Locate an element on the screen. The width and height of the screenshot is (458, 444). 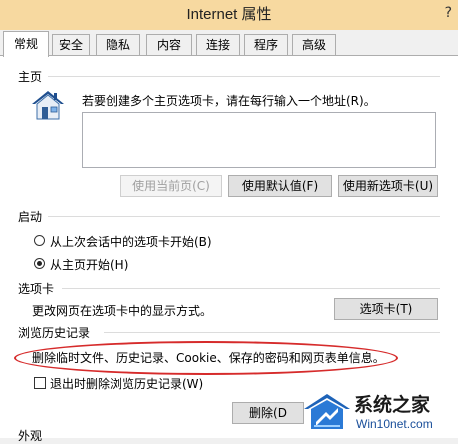
use-default-button: 使用默认值(F) is located at coordinates (280, 186).